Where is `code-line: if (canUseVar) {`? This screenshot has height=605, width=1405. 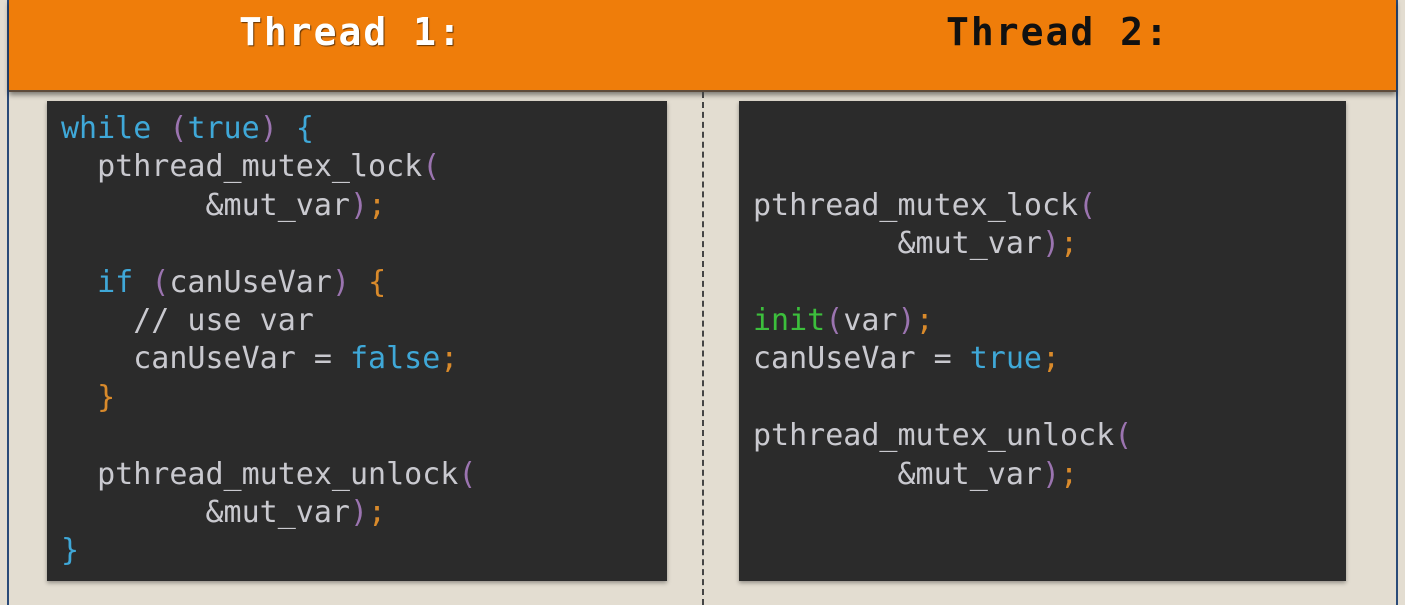
code-line: if (canUseVar) { is located at coordinates (268, 283).